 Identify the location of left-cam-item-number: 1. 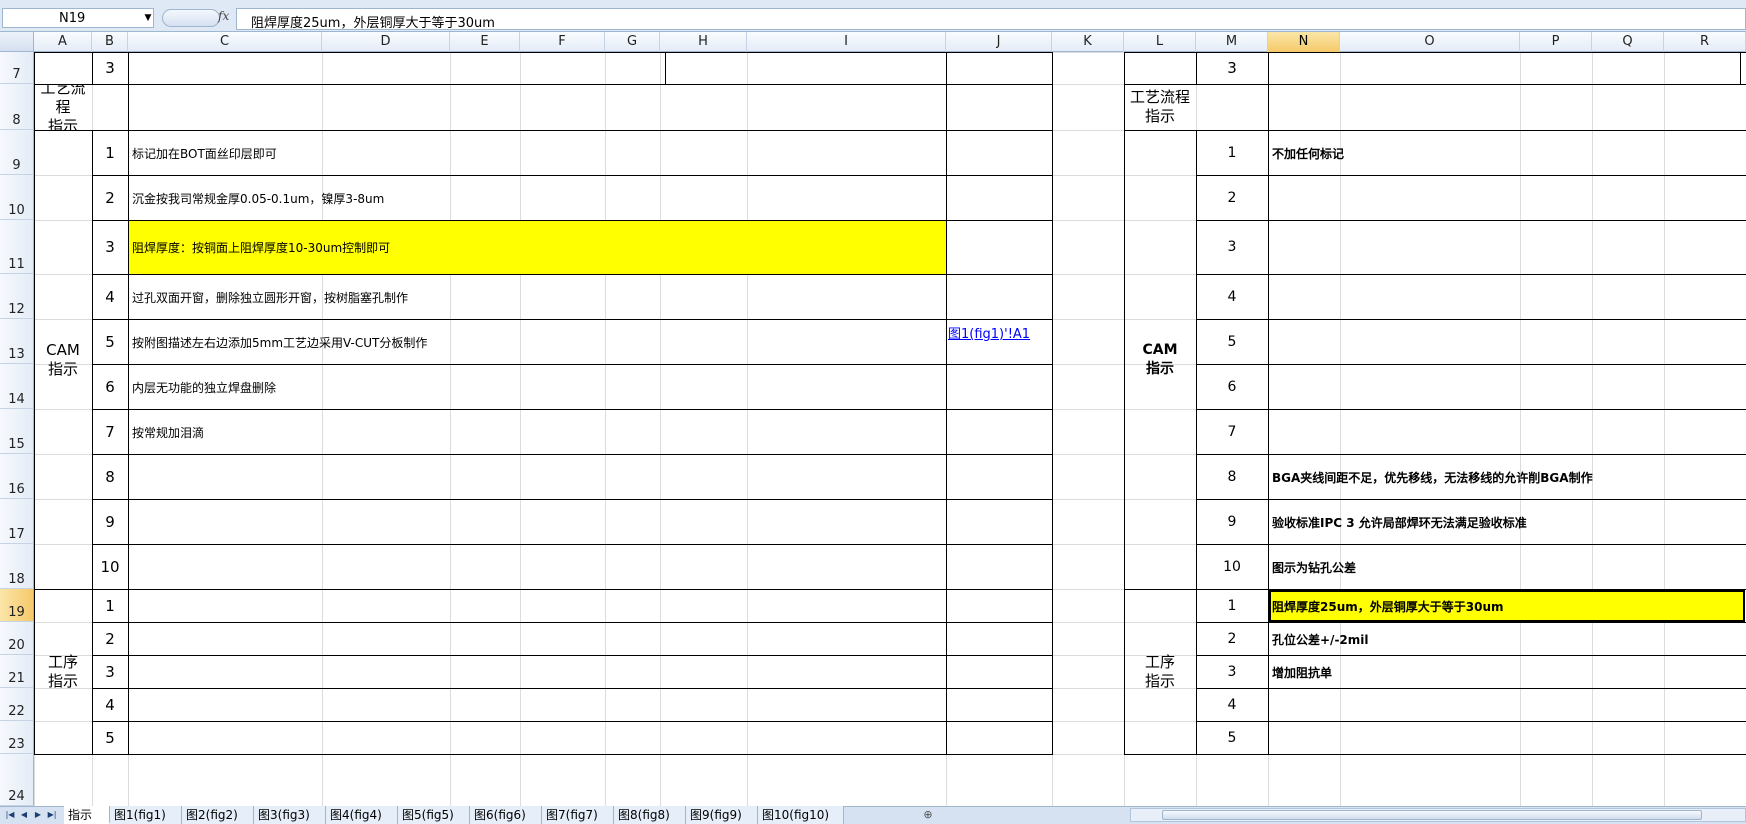
(110, 152).